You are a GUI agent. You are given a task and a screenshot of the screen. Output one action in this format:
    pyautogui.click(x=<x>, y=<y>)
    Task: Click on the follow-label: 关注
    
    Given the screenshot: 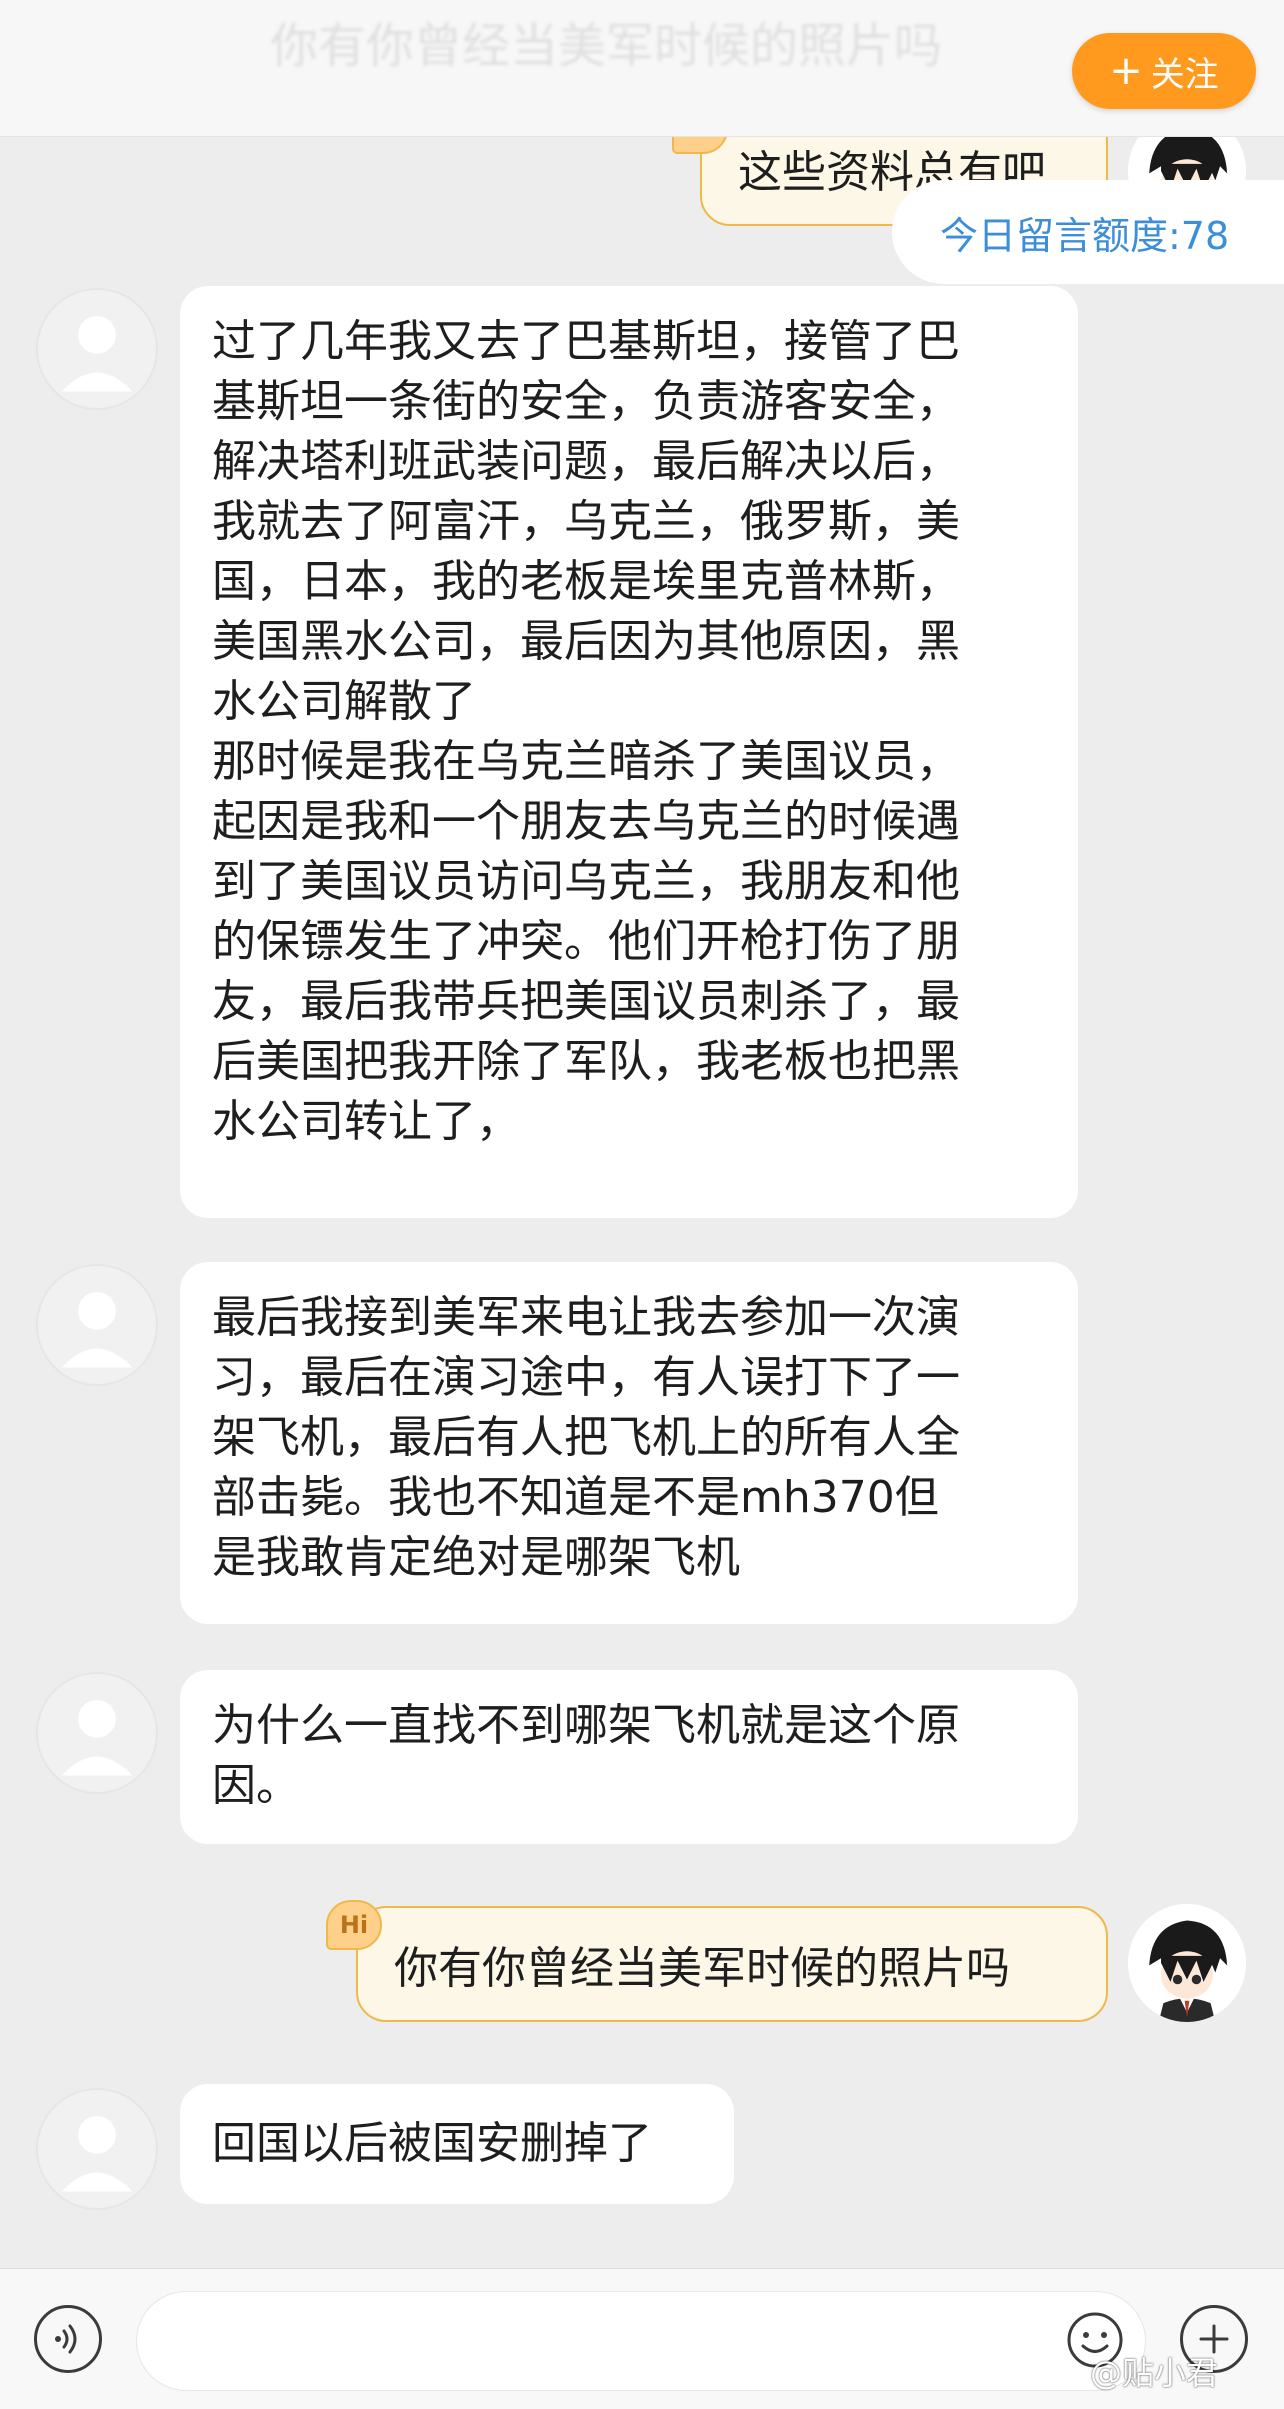 What is the action you would take?
    pyautogui.click(x=1184, y=74)
    